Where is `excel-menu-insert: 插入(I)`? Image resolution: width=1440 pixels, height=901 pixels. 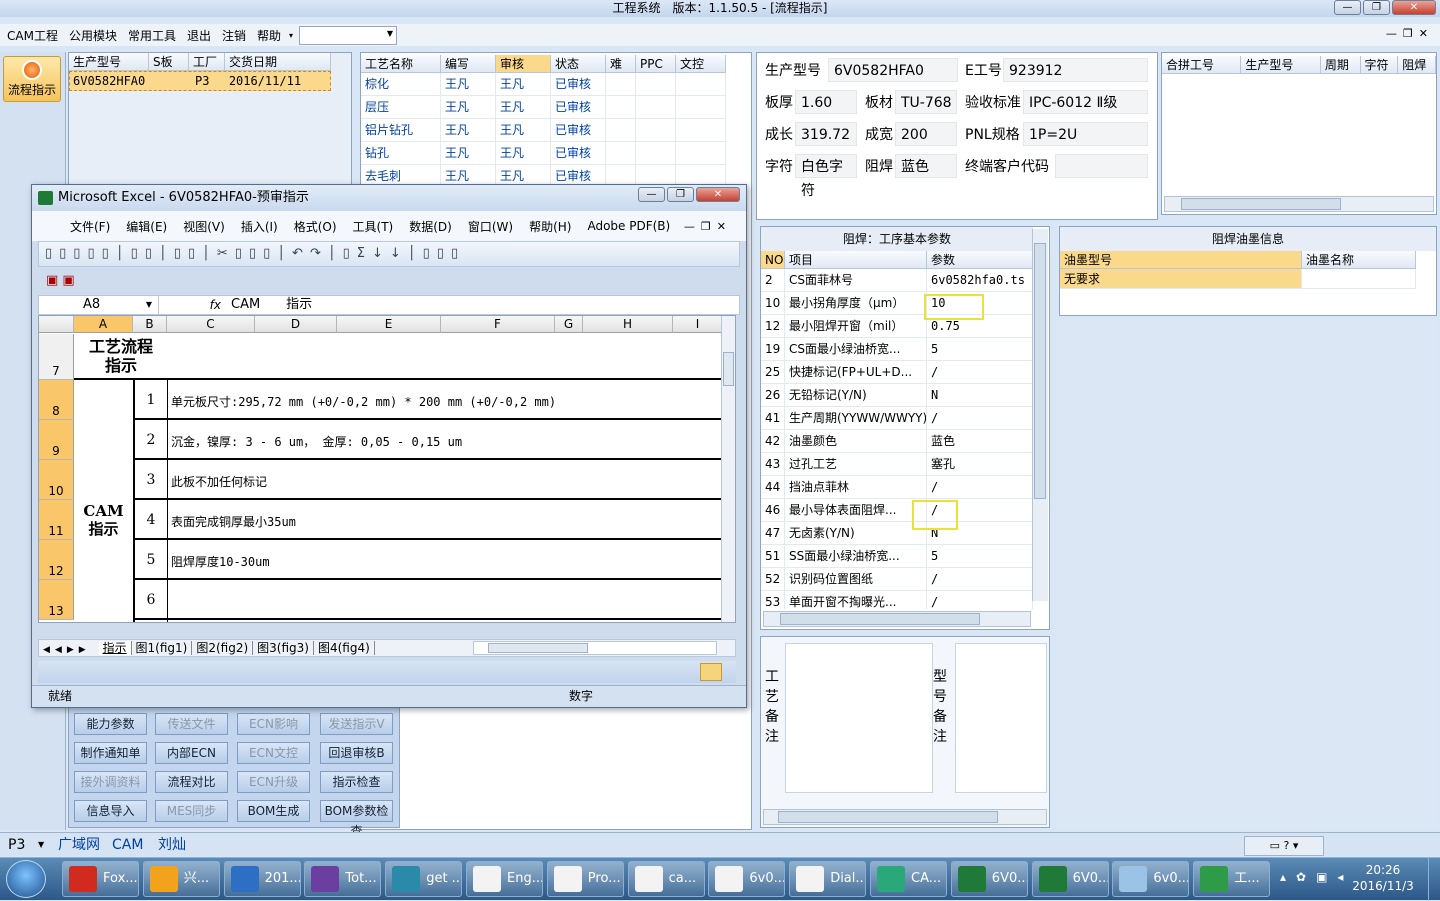 excel-menu-insert: 插入(I) is located at coordinates (259, 226).